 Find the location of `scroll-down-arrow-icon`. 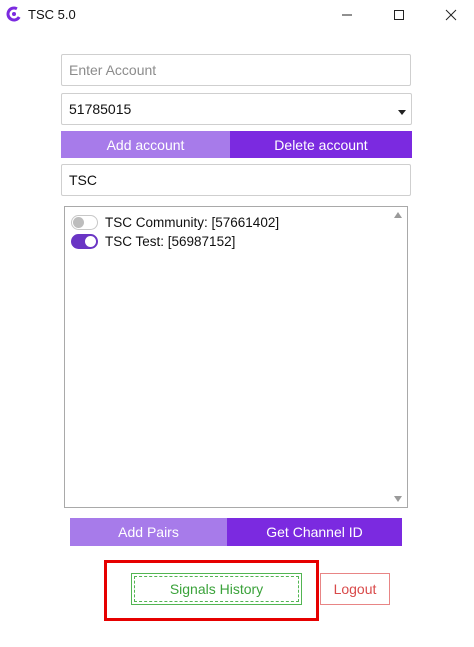

scroll-down-arrow-icon is located at coordinates (398, 499).